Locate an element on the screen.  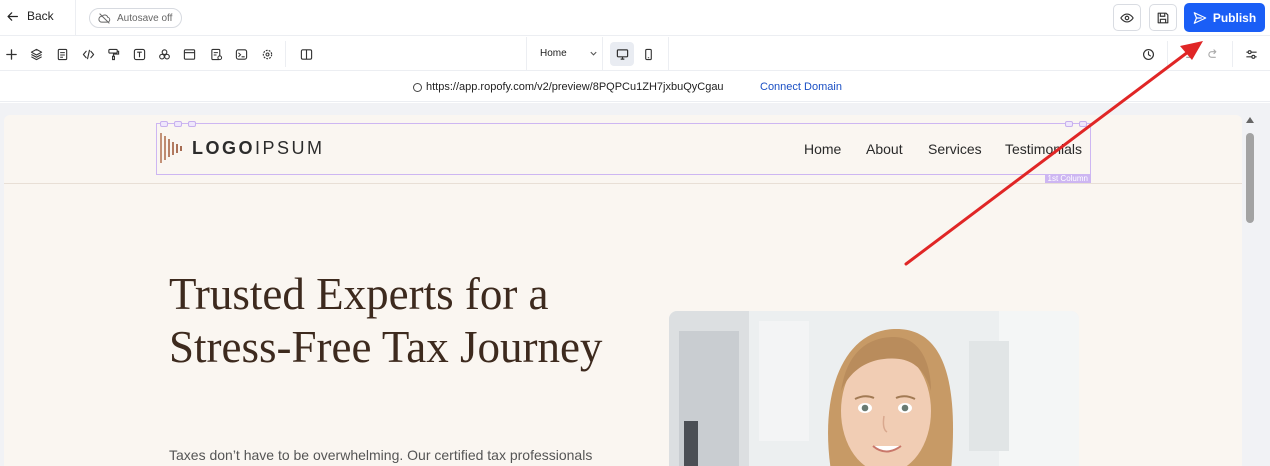
logo-text-light: IPSUM is located at coordinates (290, 147).